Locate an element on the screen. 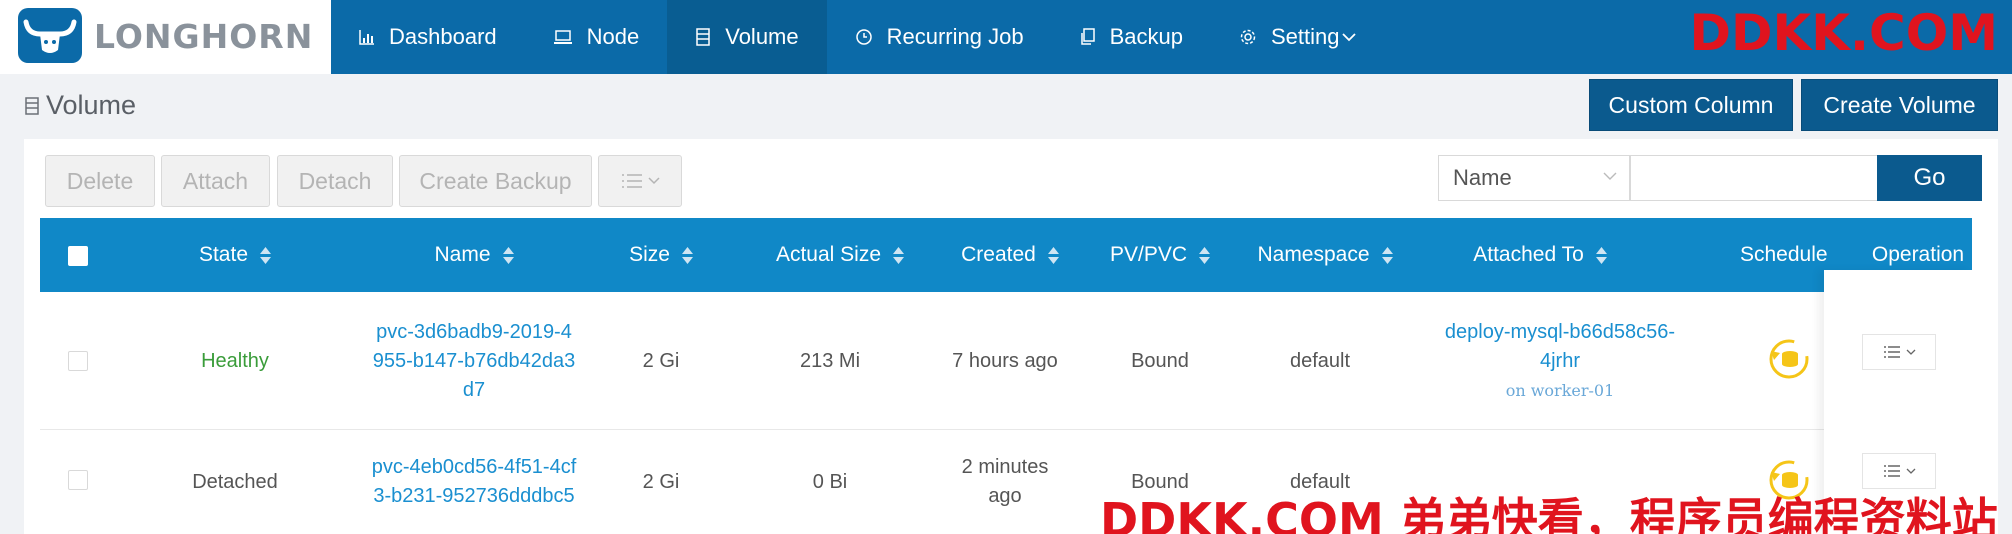  create-backup-button: Create Backup is located at coordinates (495, 181).